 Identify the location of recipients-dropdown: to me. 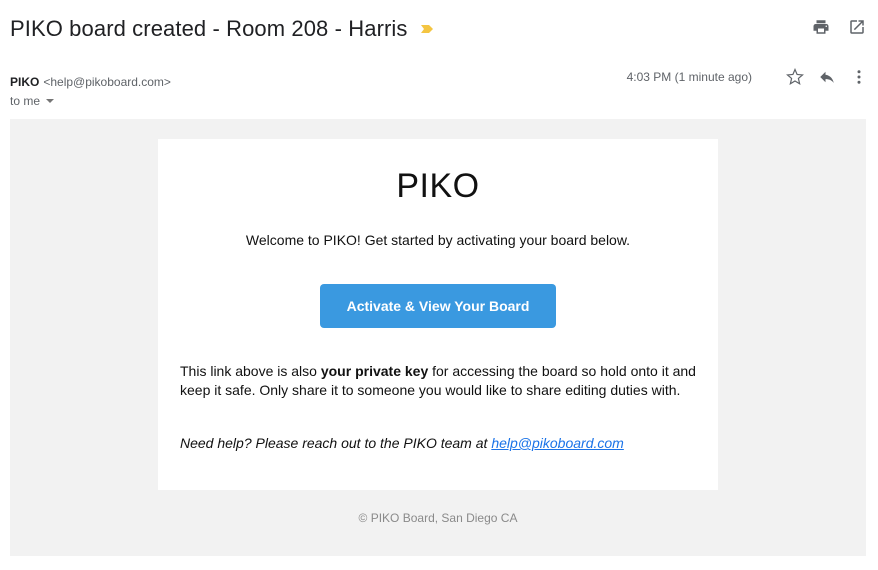
(32, 101).